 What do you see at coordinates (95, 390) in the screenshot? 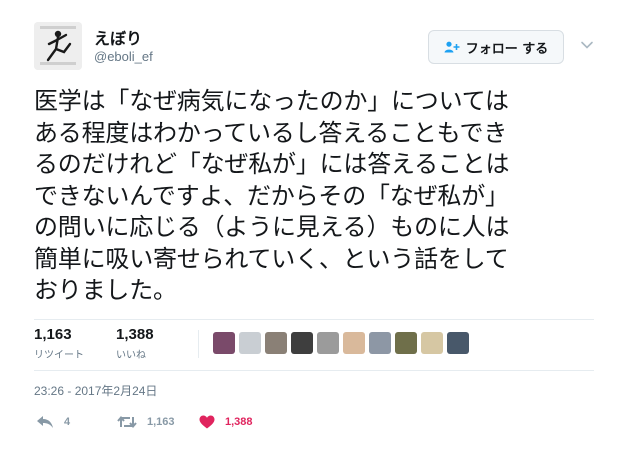
I see `tweet-timestamp: 23:26 - 2017年2月24日` at bounding box center [95, 390].